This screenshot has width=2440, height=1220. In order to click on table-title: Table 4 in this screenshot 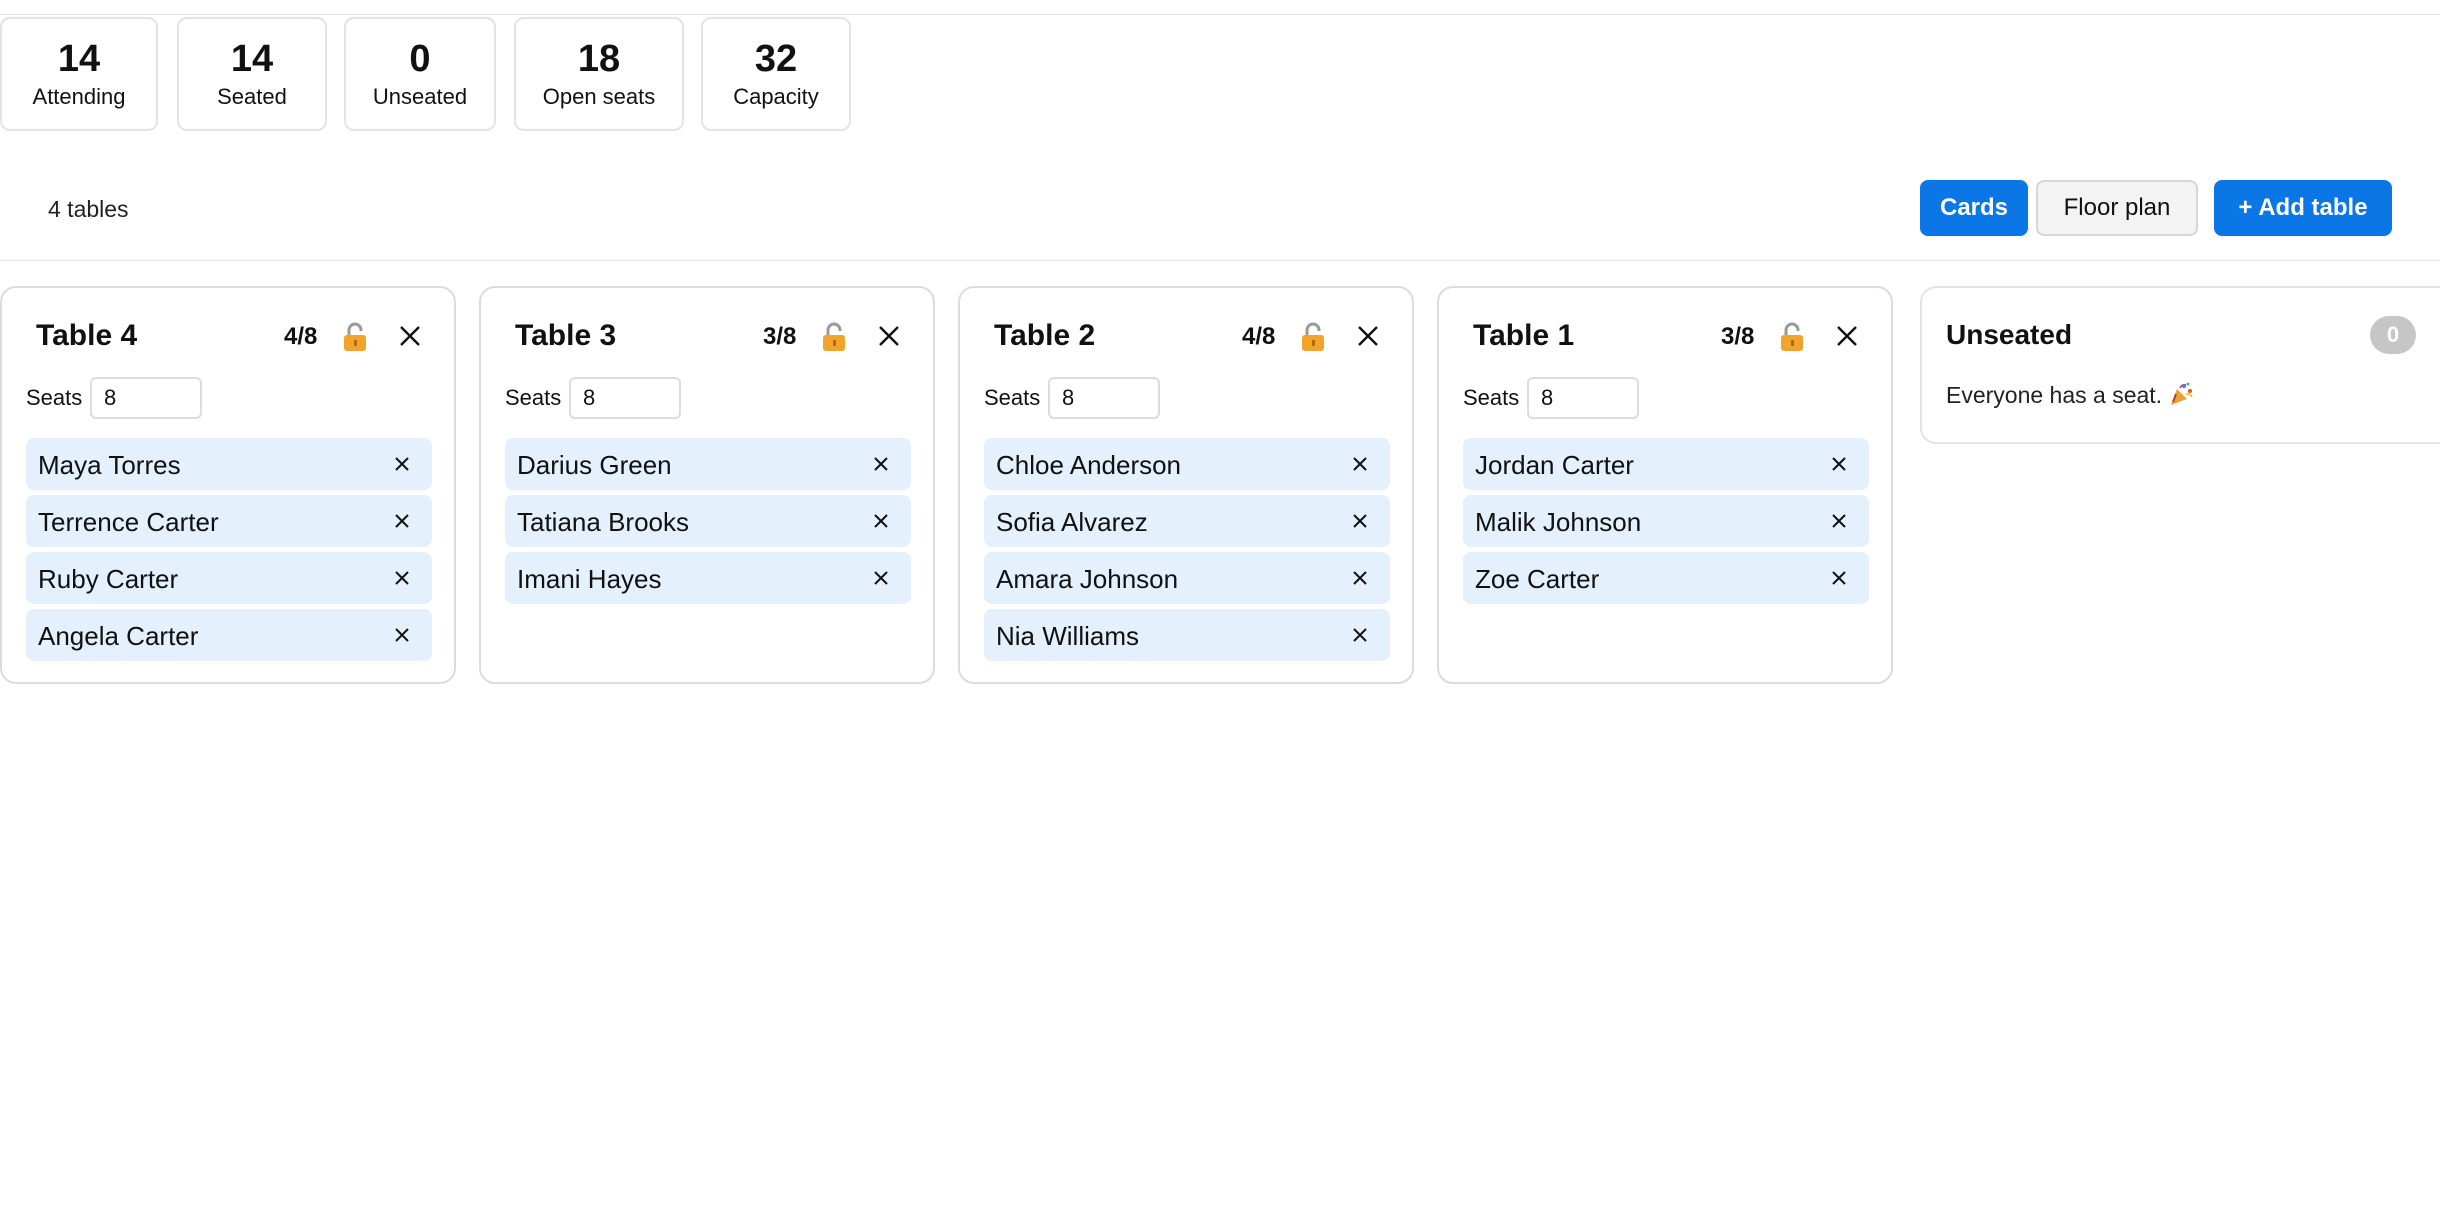, I will do `click(87, 335)`.